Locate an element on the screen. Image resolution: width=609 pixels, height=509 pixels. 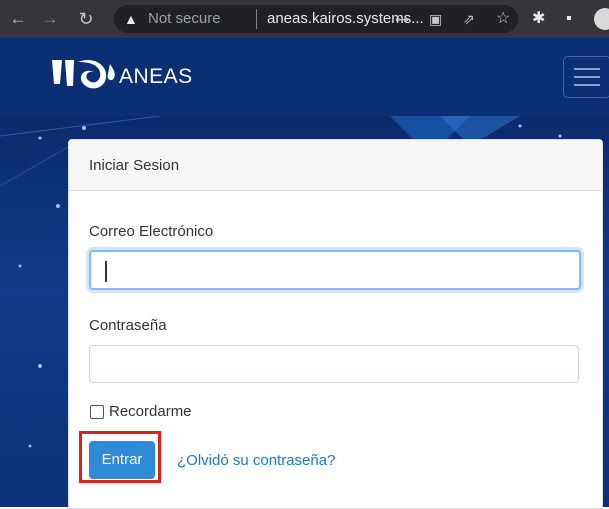
password-label: Contraseña is located at coordinates (128, 325).